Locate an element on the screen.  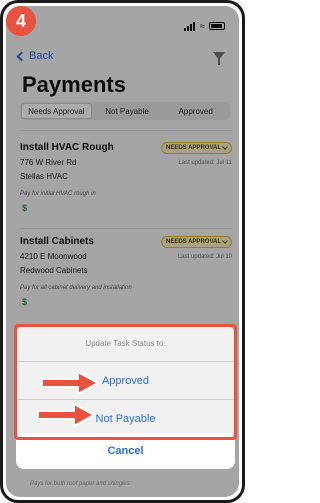
step-number-badge: 4 is located at coordinates (21, 21).